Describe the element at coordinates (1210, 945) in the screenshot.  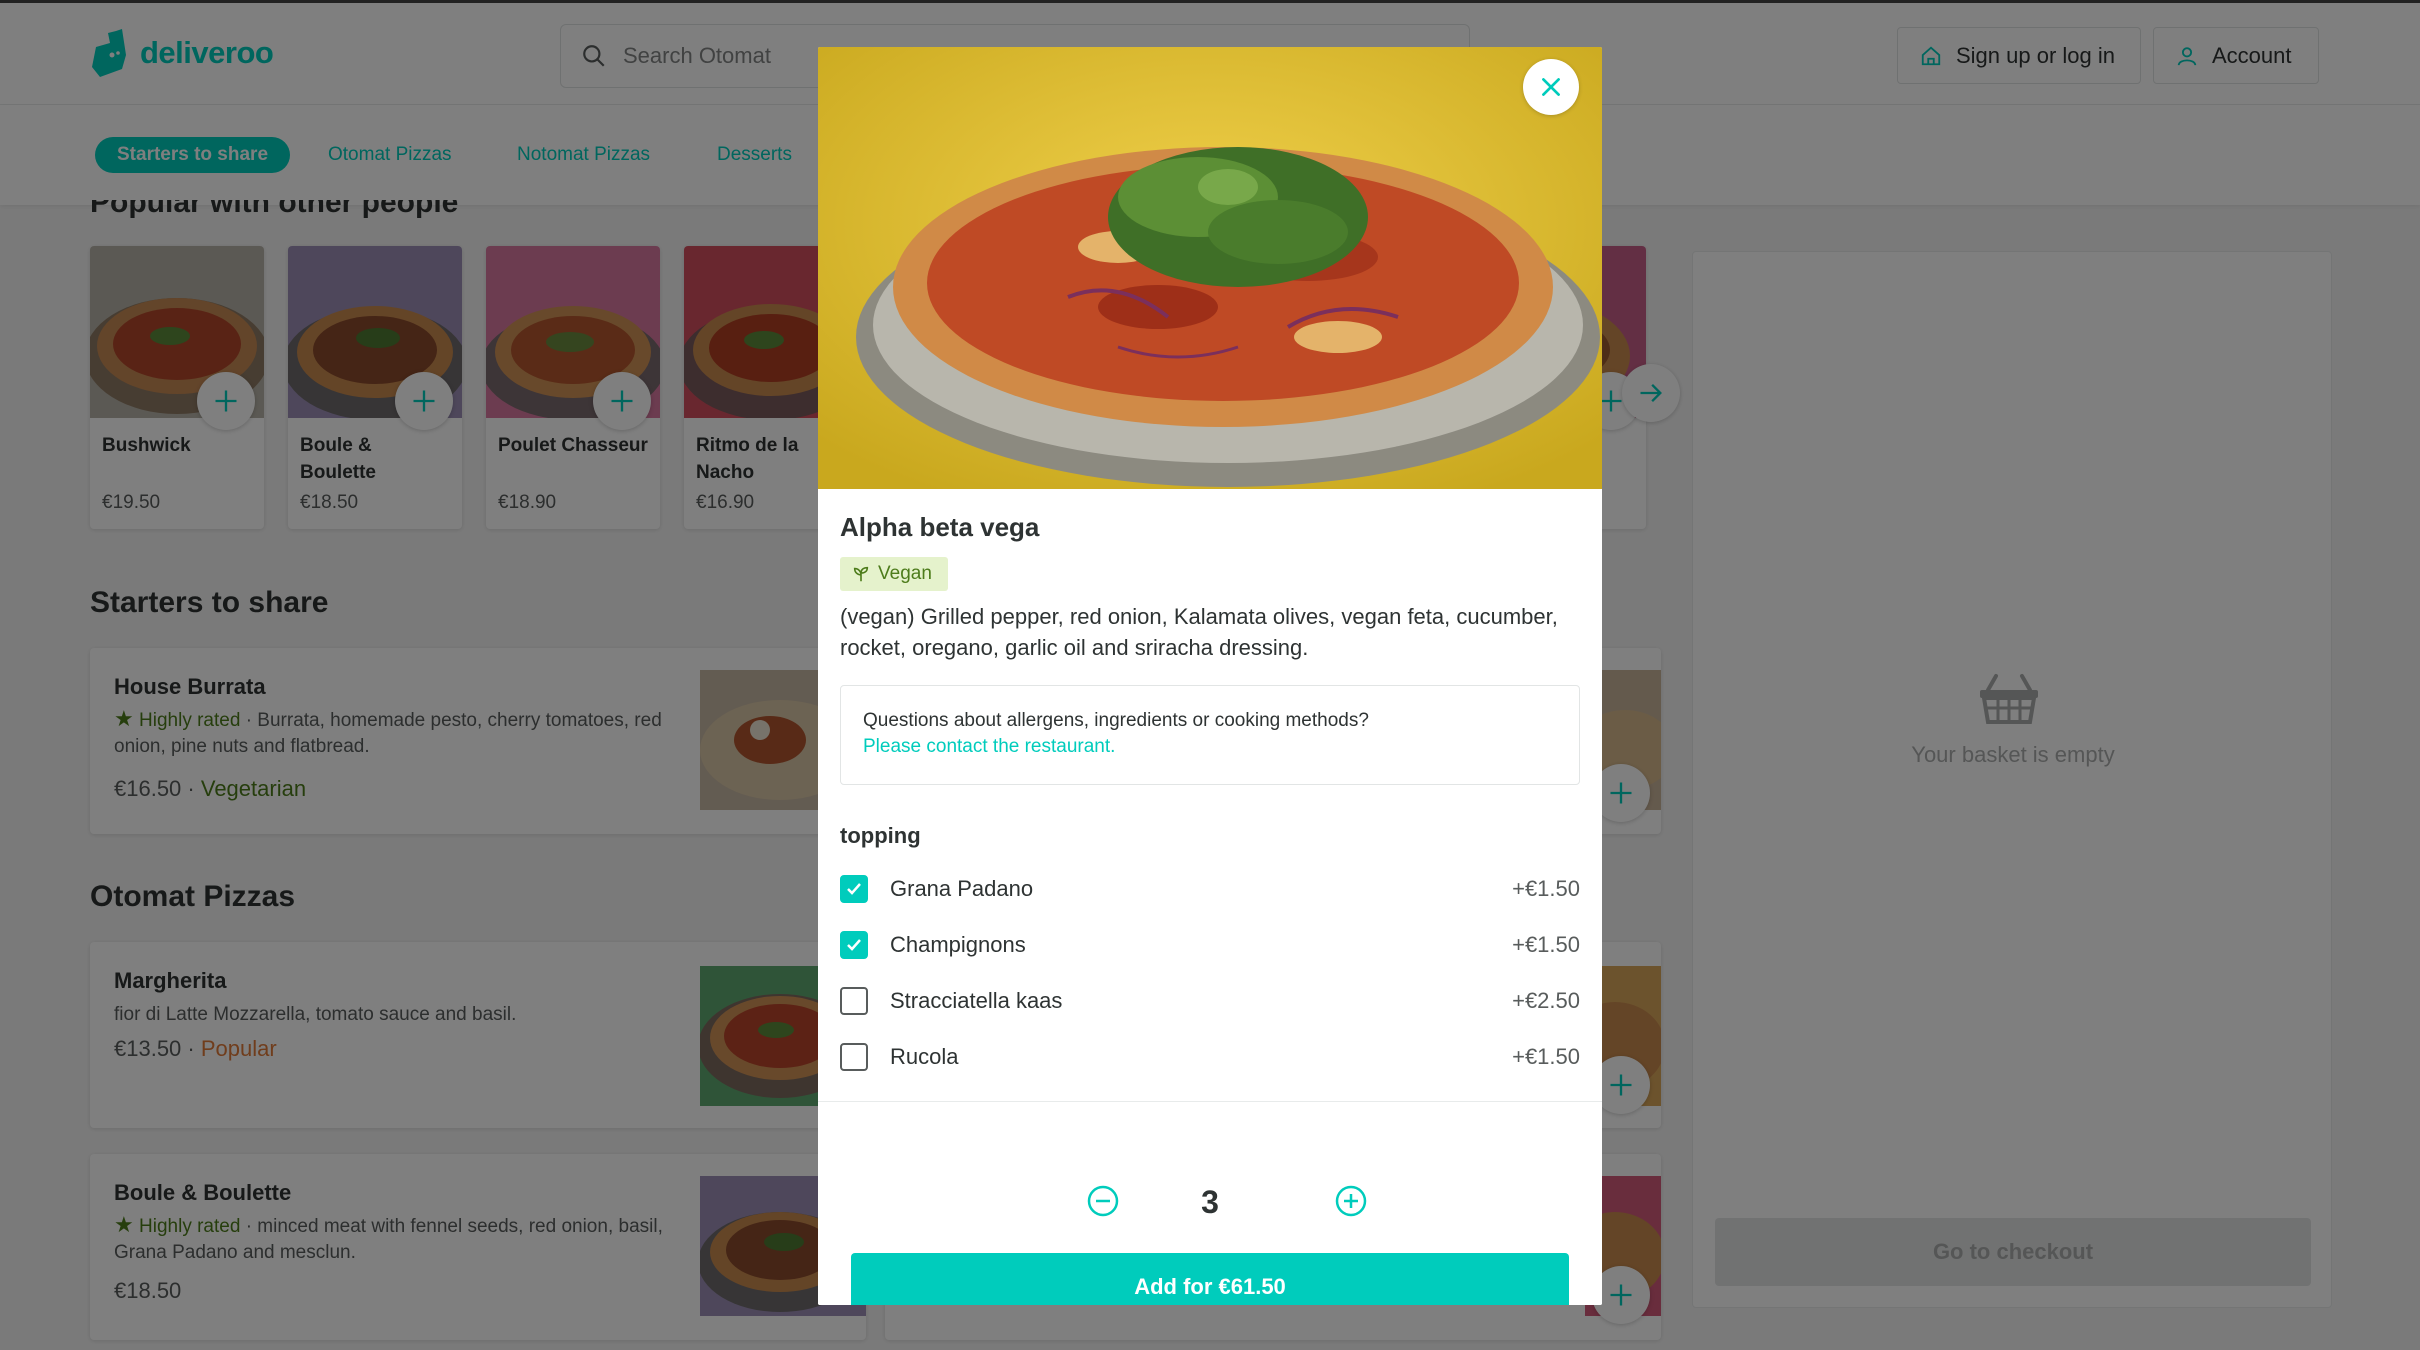
I see `option-row: Champignons +€1.50` at that location.